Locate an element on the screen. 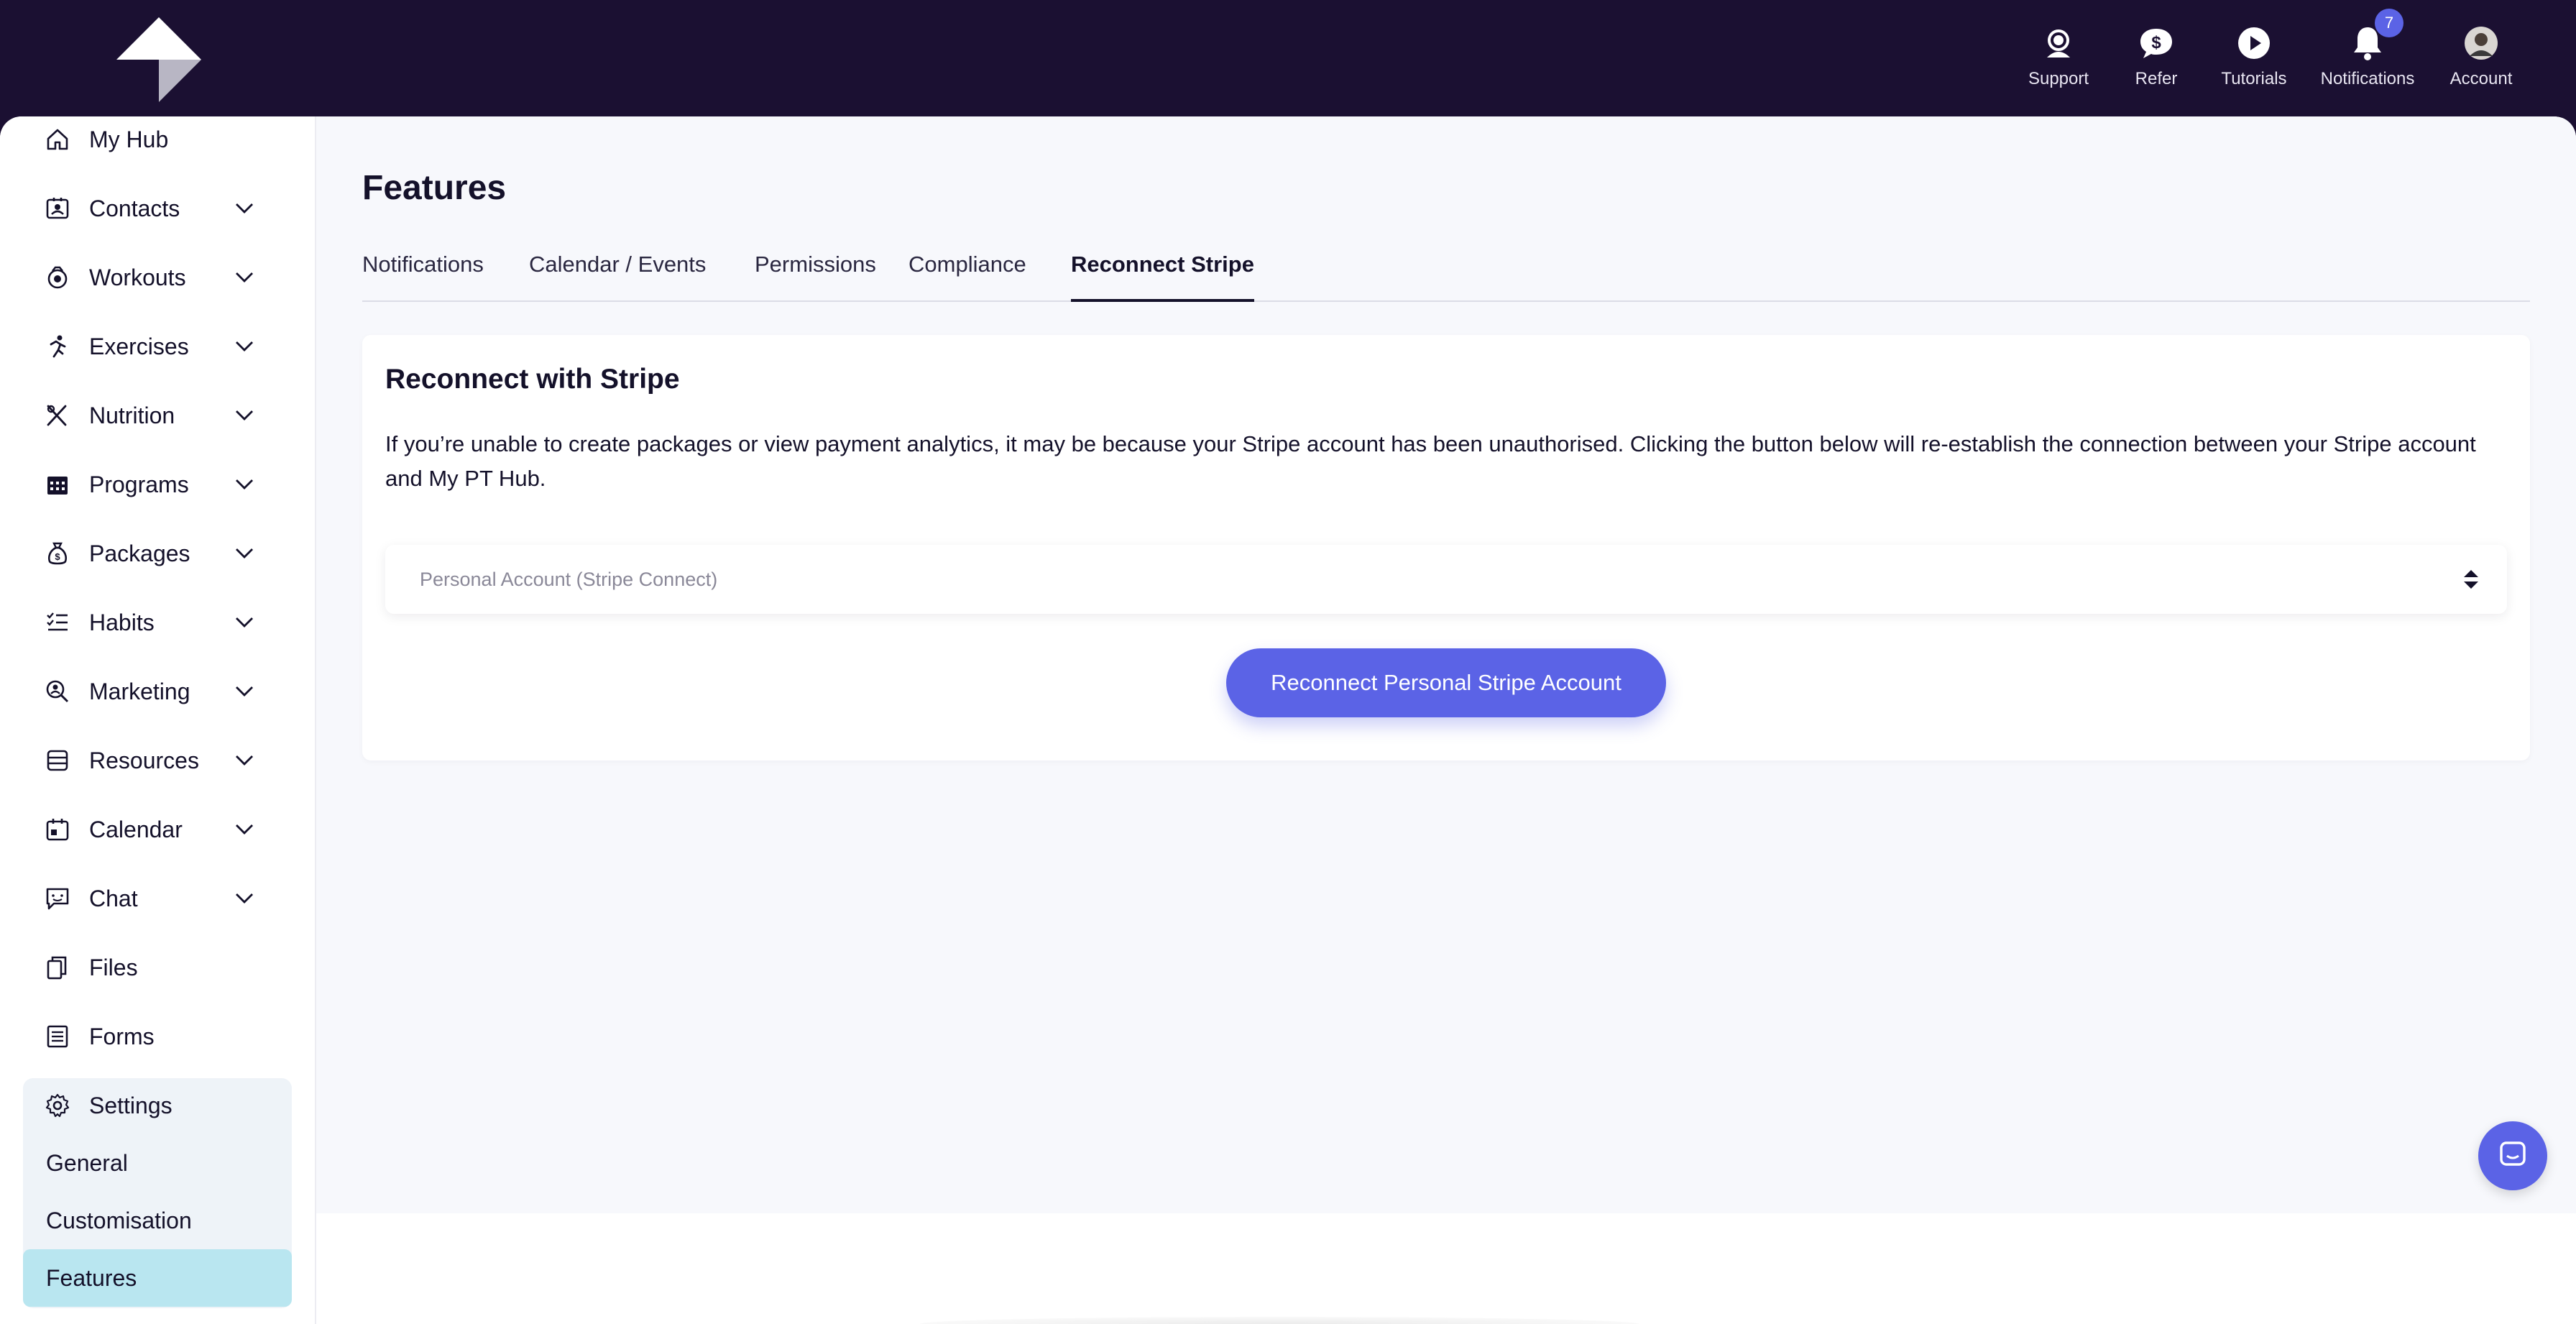  sidebar-item-label: Settings is located at coordinates (130, 1105).